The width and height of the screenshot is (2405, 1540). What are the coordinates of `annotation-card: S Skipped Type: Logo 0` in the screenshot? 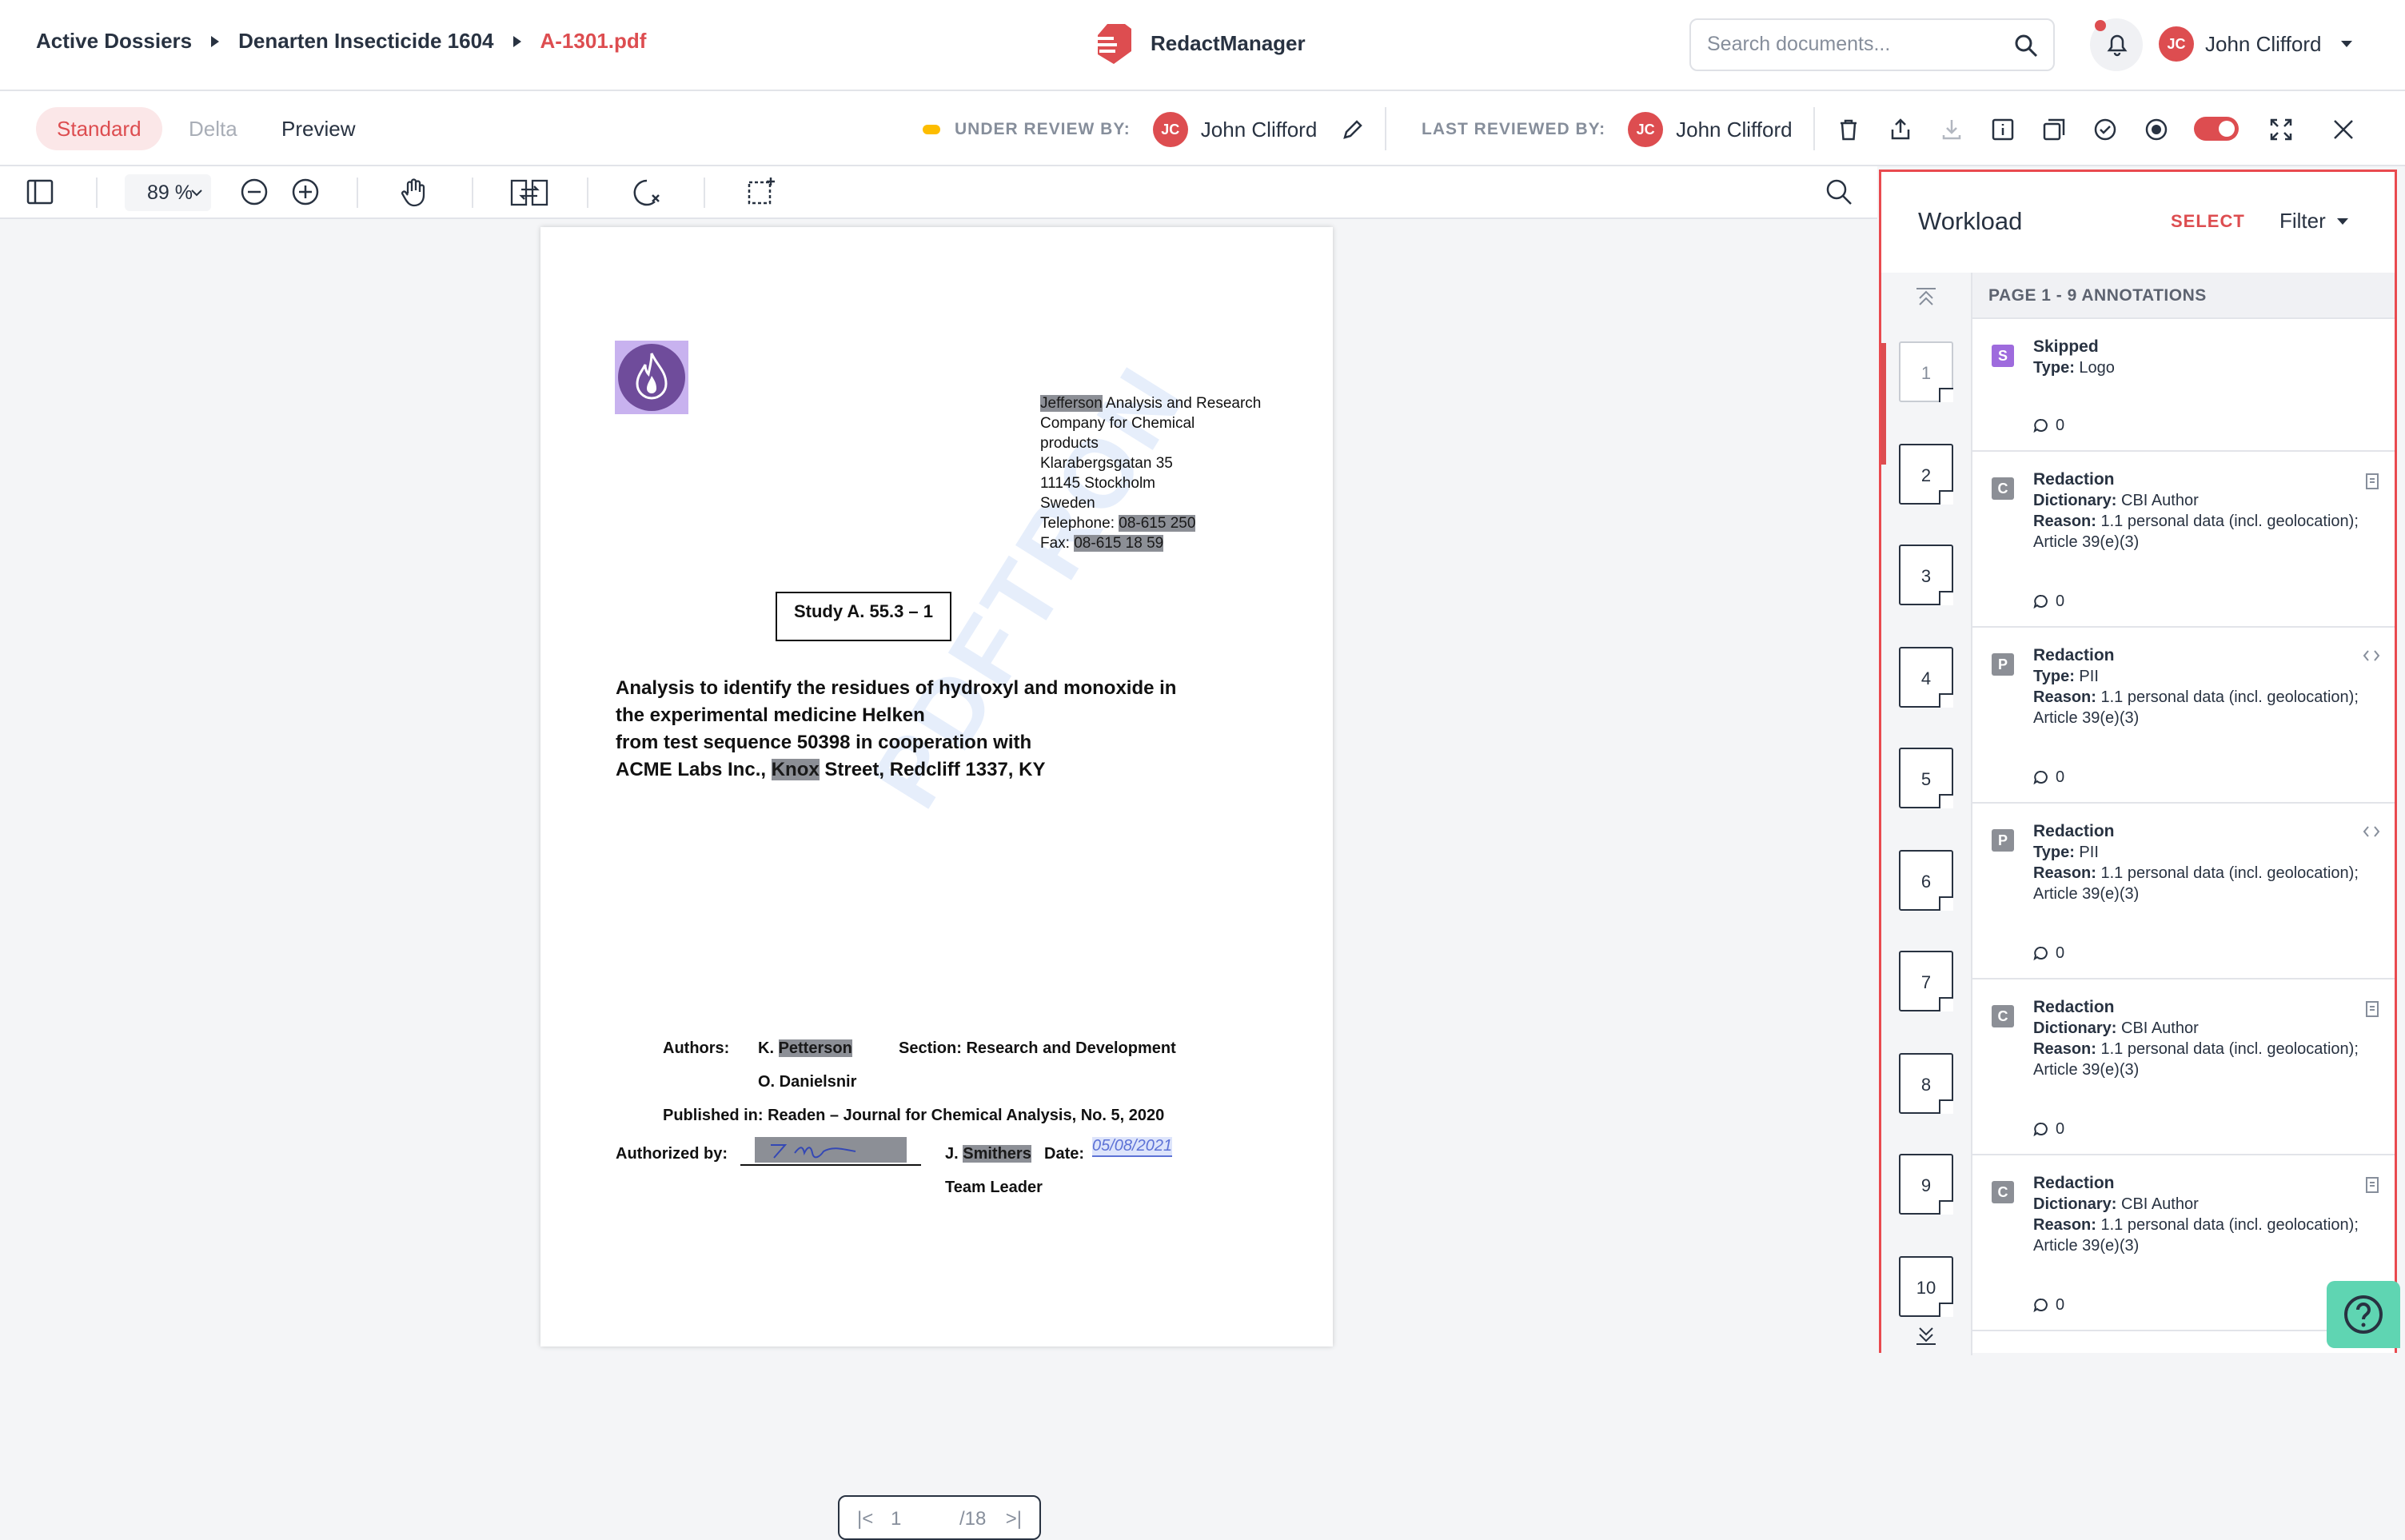 It's located at (2183, 385).